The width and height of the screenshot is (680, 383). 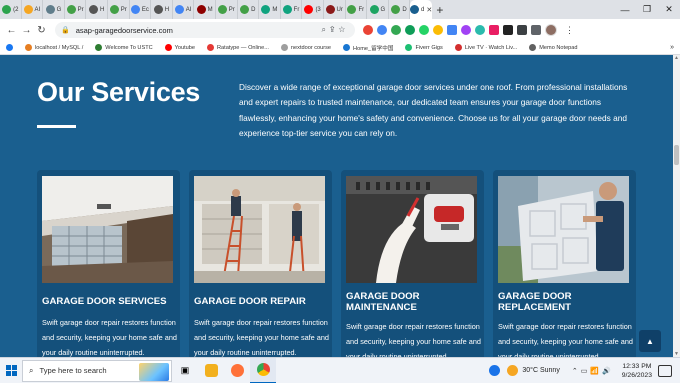 What do you see at coordinates (672, 47) in the screenshot?
I see `bookmarks-overflow-icon: »` at bounding box center [672, 47].